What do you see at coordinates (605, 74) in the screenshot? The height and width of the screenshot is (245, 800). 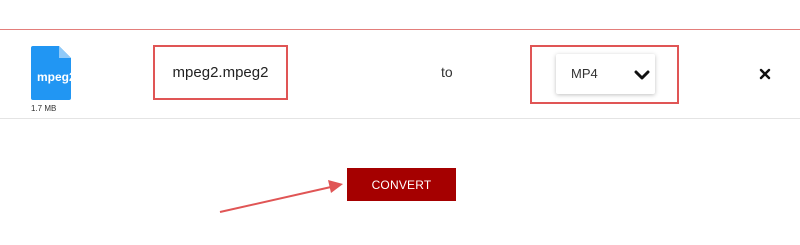 I see `target-format-dropdown: MP4` at bounding box center [605, 74].